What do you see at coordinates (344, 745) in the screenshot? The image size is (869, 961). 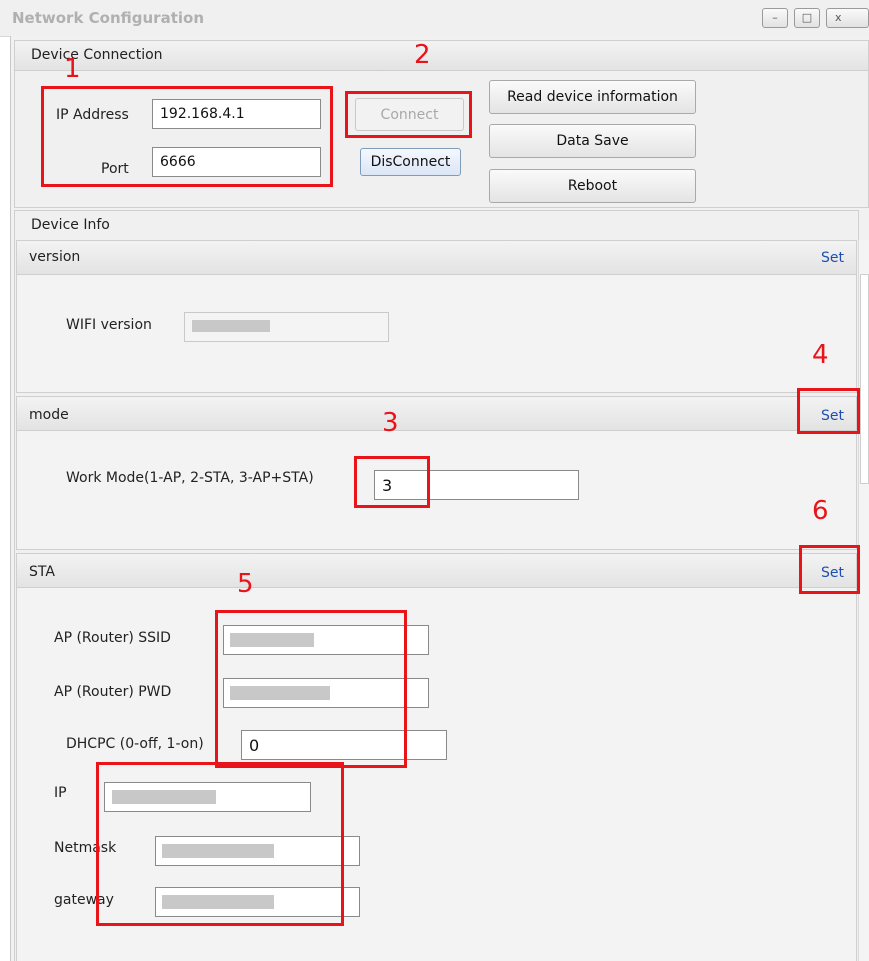 I see `dhcp-input` at bounding box center [344, 745].